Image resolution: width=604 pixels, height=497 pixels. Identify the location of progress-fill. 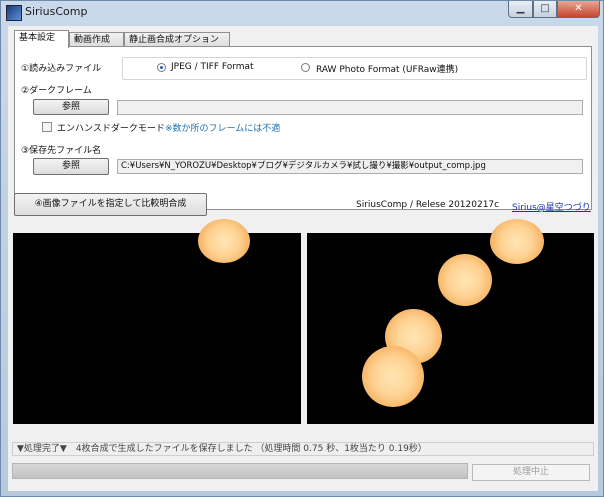
(240, 471).